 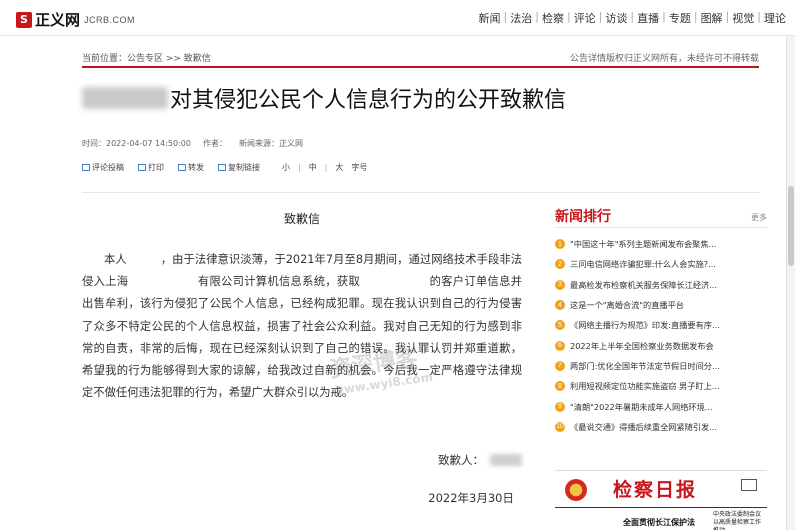 I want to click on content-divider, so click(x=420, y=192).